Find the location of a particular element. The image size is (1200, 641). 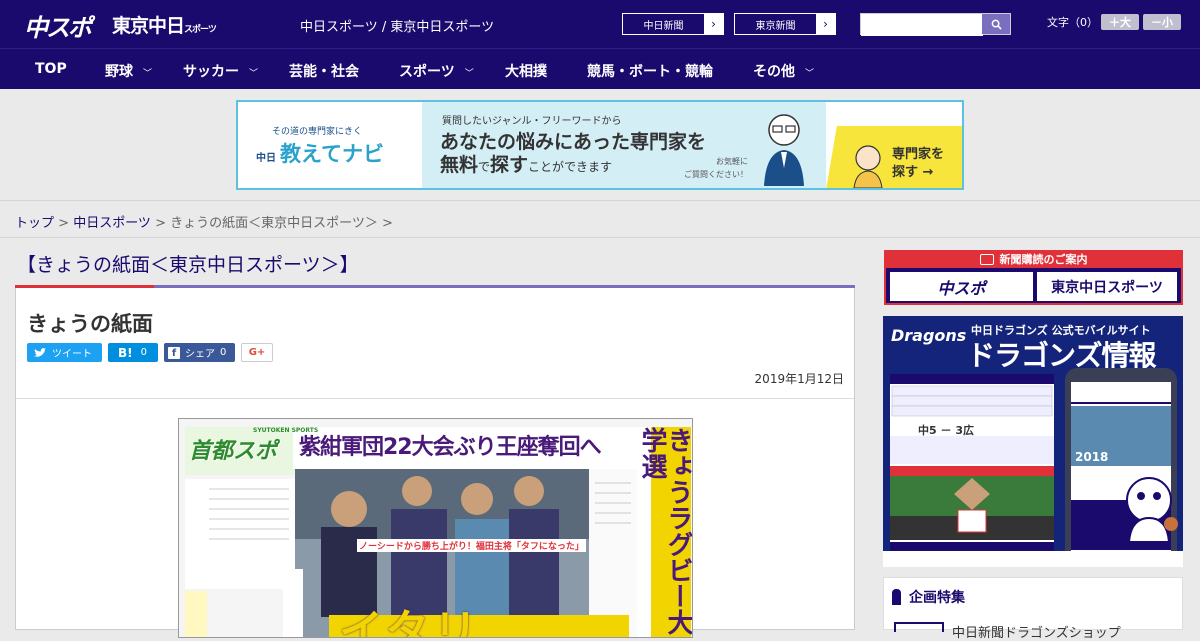

subscribe-tokyo-chunichi: 東京中日スポーツ is located at coordinates (1107, 286).